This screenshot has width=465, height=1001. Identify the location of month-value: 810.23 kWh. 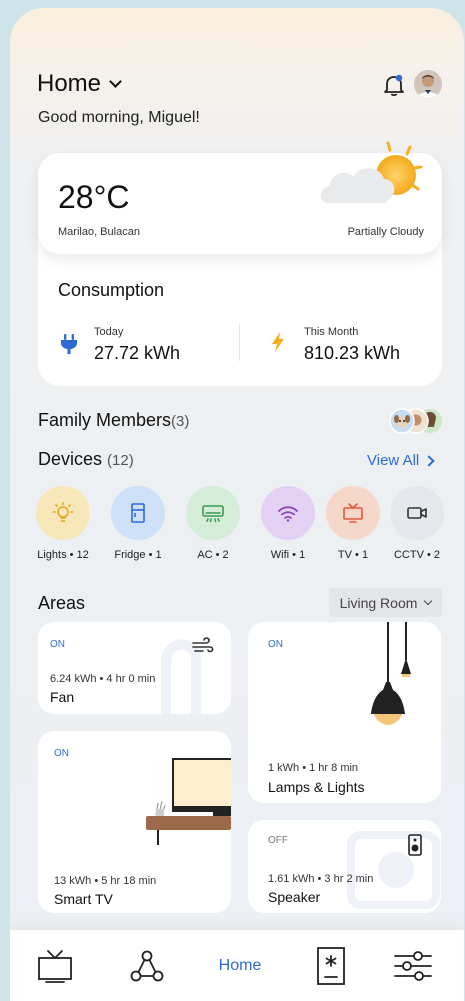
(352, 353).